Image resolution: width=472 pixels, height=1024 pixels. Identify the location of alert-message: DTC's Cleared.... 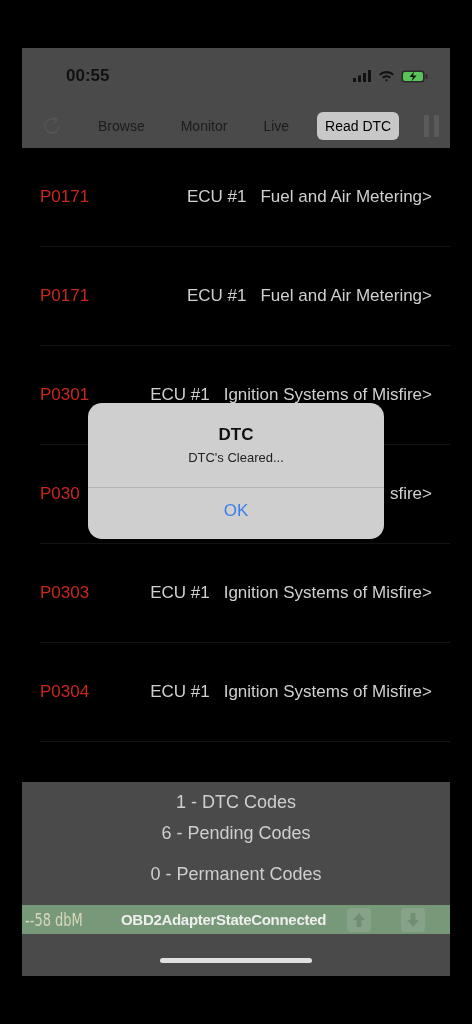
(236, 457).